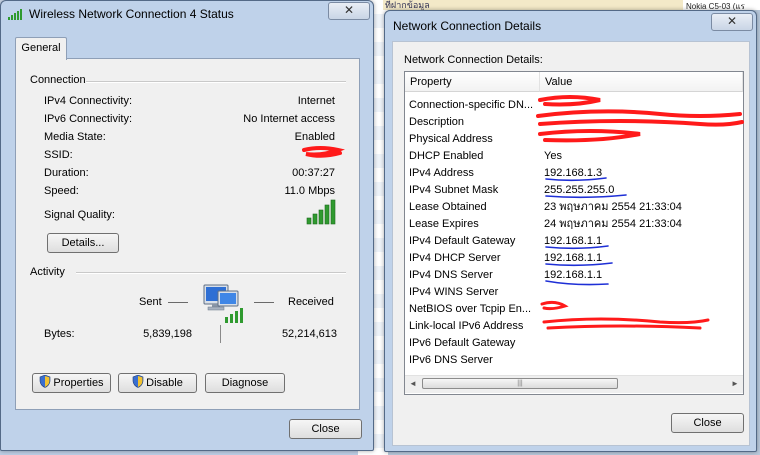 The width and height of the screenshot is (760, 455). What do you see at coordinates (245, 383) in the screenshot?
I see `diagnose-button: Diagnose` at bounding box center [245, 383].